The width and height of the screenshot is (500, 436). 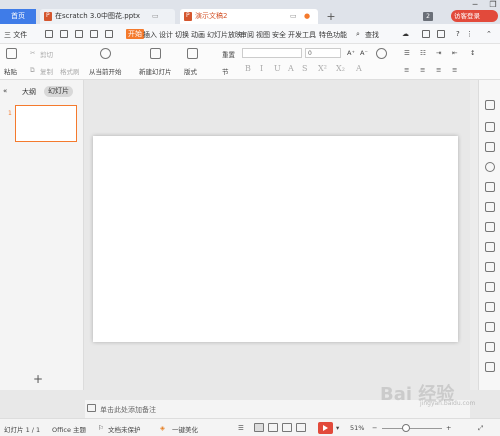 I want to click on strikethrough-icon: S, so click(x=304, y=68).